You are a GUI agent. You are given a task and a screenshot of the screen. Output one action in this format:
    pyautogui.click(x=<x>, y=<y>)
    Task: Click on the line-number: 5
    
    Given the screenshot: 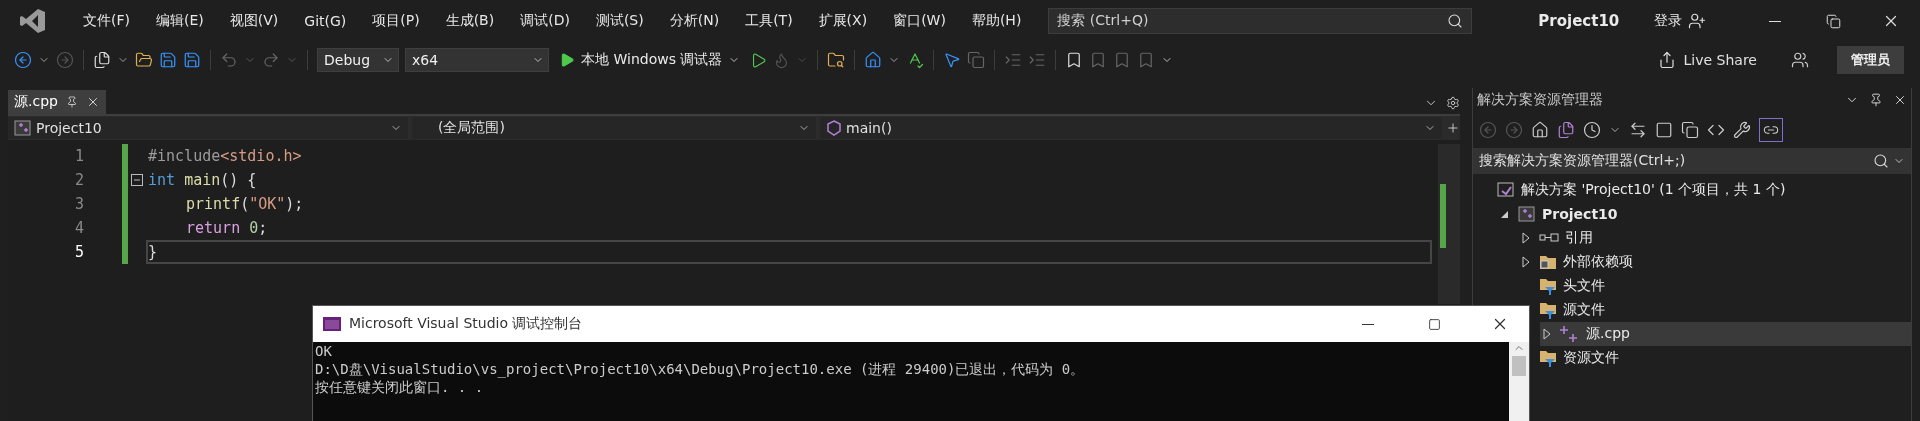 What is the action you would take?
    pyautogui.click(x=78, y=252)
    